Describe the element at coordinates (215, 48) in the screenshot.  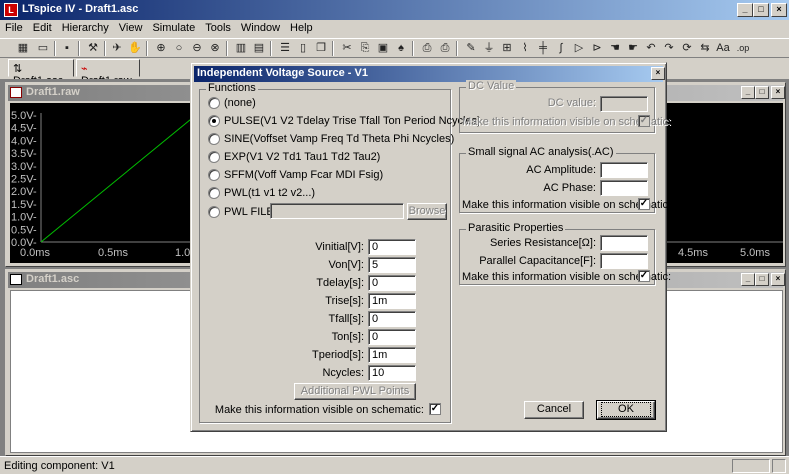
I see `zoom-fit-icon: ⊗` at that location.